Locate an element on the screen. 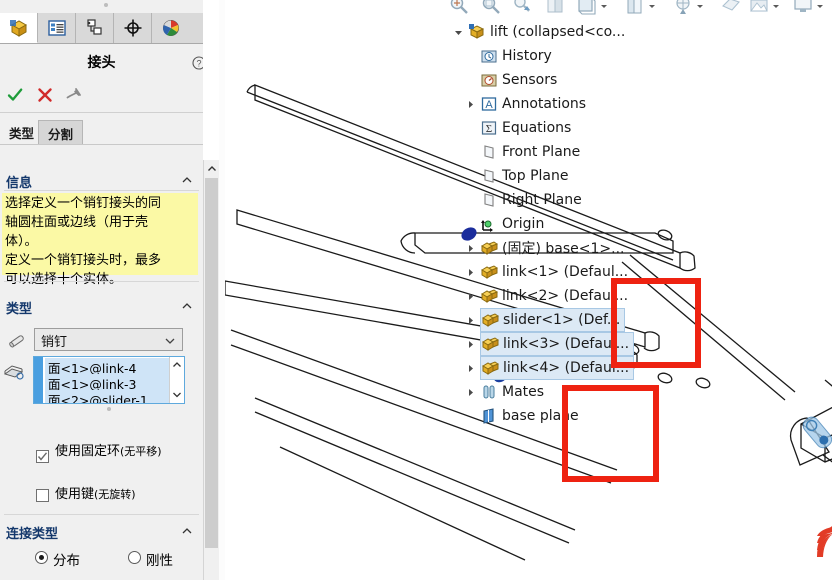 The width and height of the screenshot is (832, 580). tree-item-7: Right Plane is located at coordinates (531, 200).